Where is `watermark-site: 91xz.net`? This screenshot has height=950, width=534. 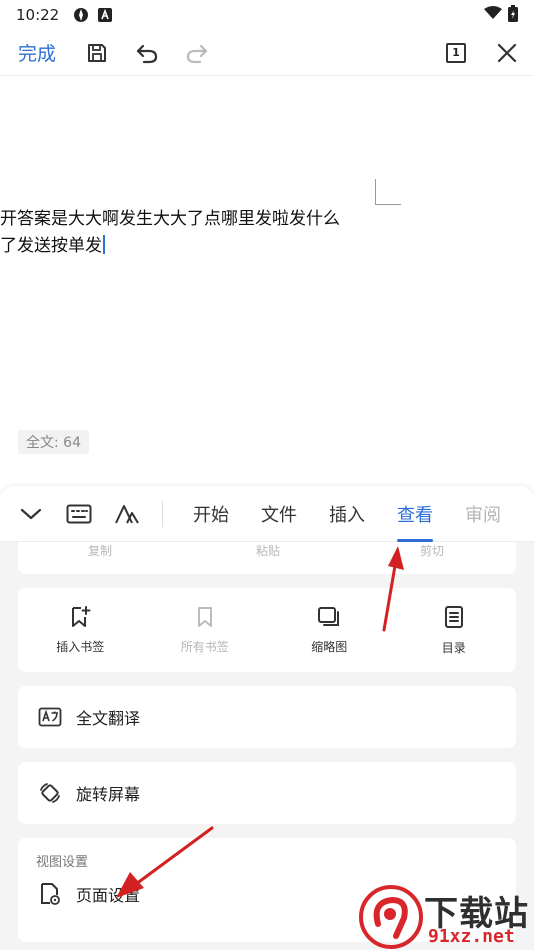 watermark-site: 91xz.net is located at coordinates (471, 936).